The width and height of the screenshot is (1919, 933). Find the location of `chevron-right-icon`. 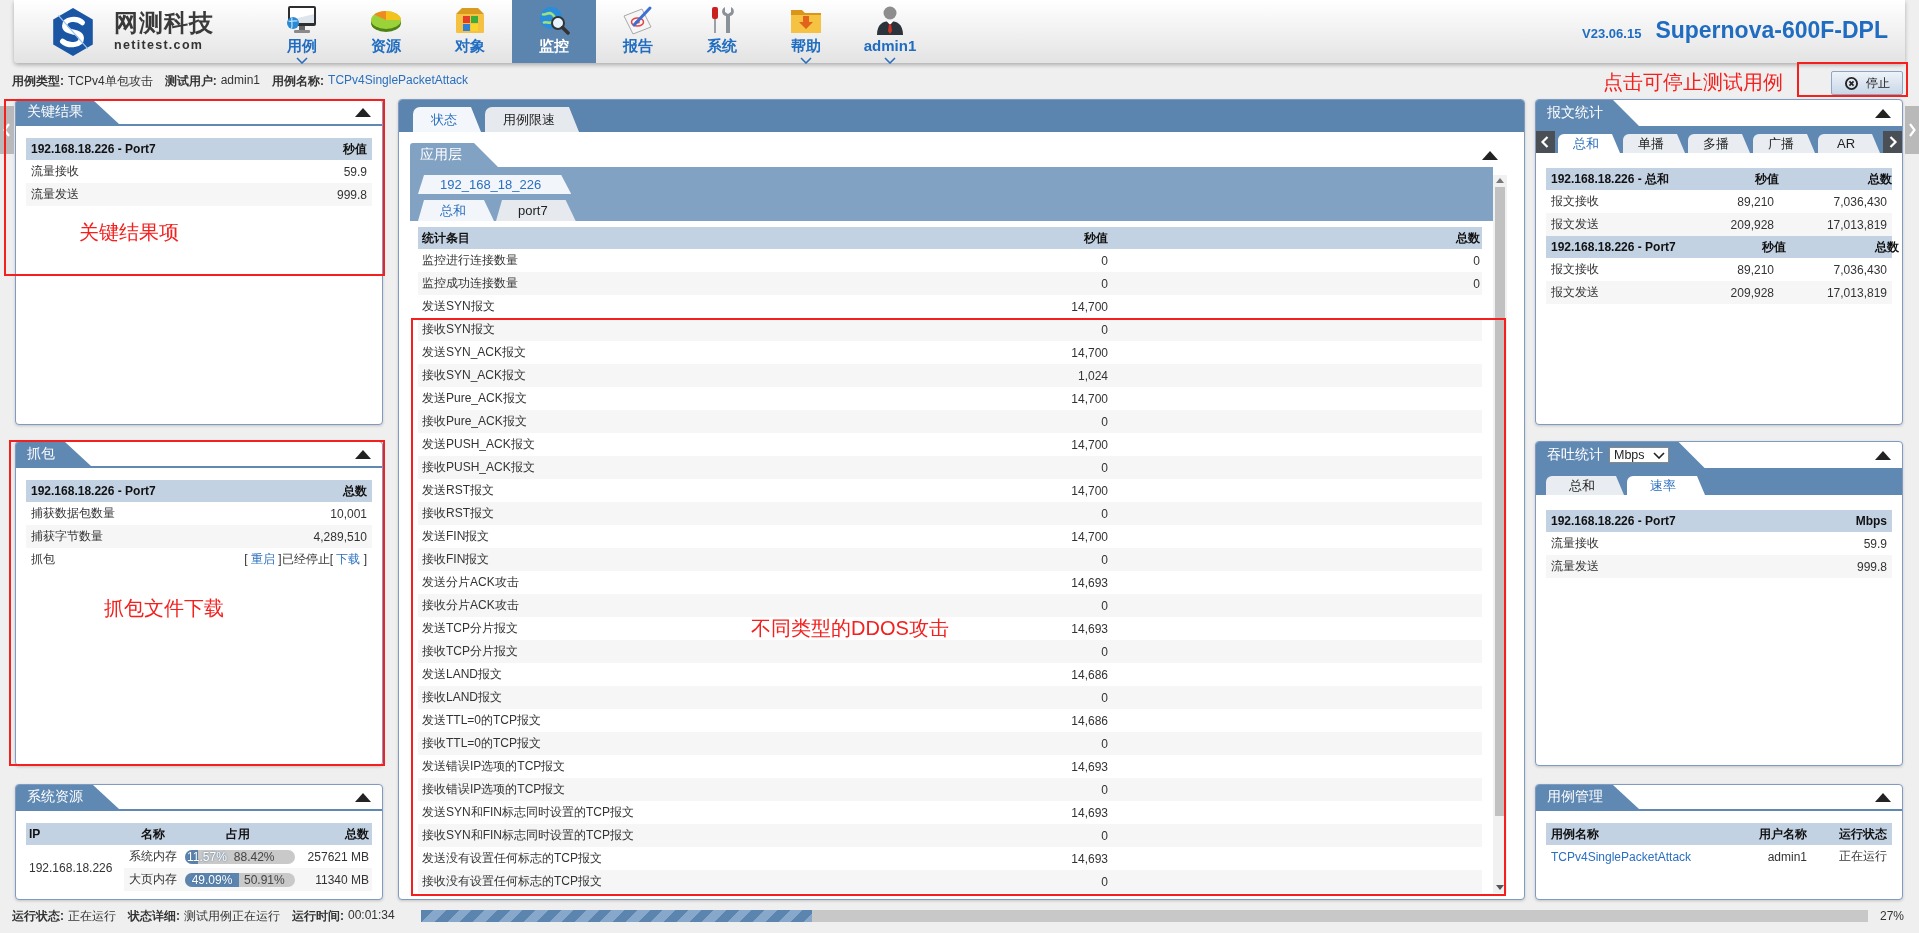

chevron-right-icon is located at coordinates (1892, 142).